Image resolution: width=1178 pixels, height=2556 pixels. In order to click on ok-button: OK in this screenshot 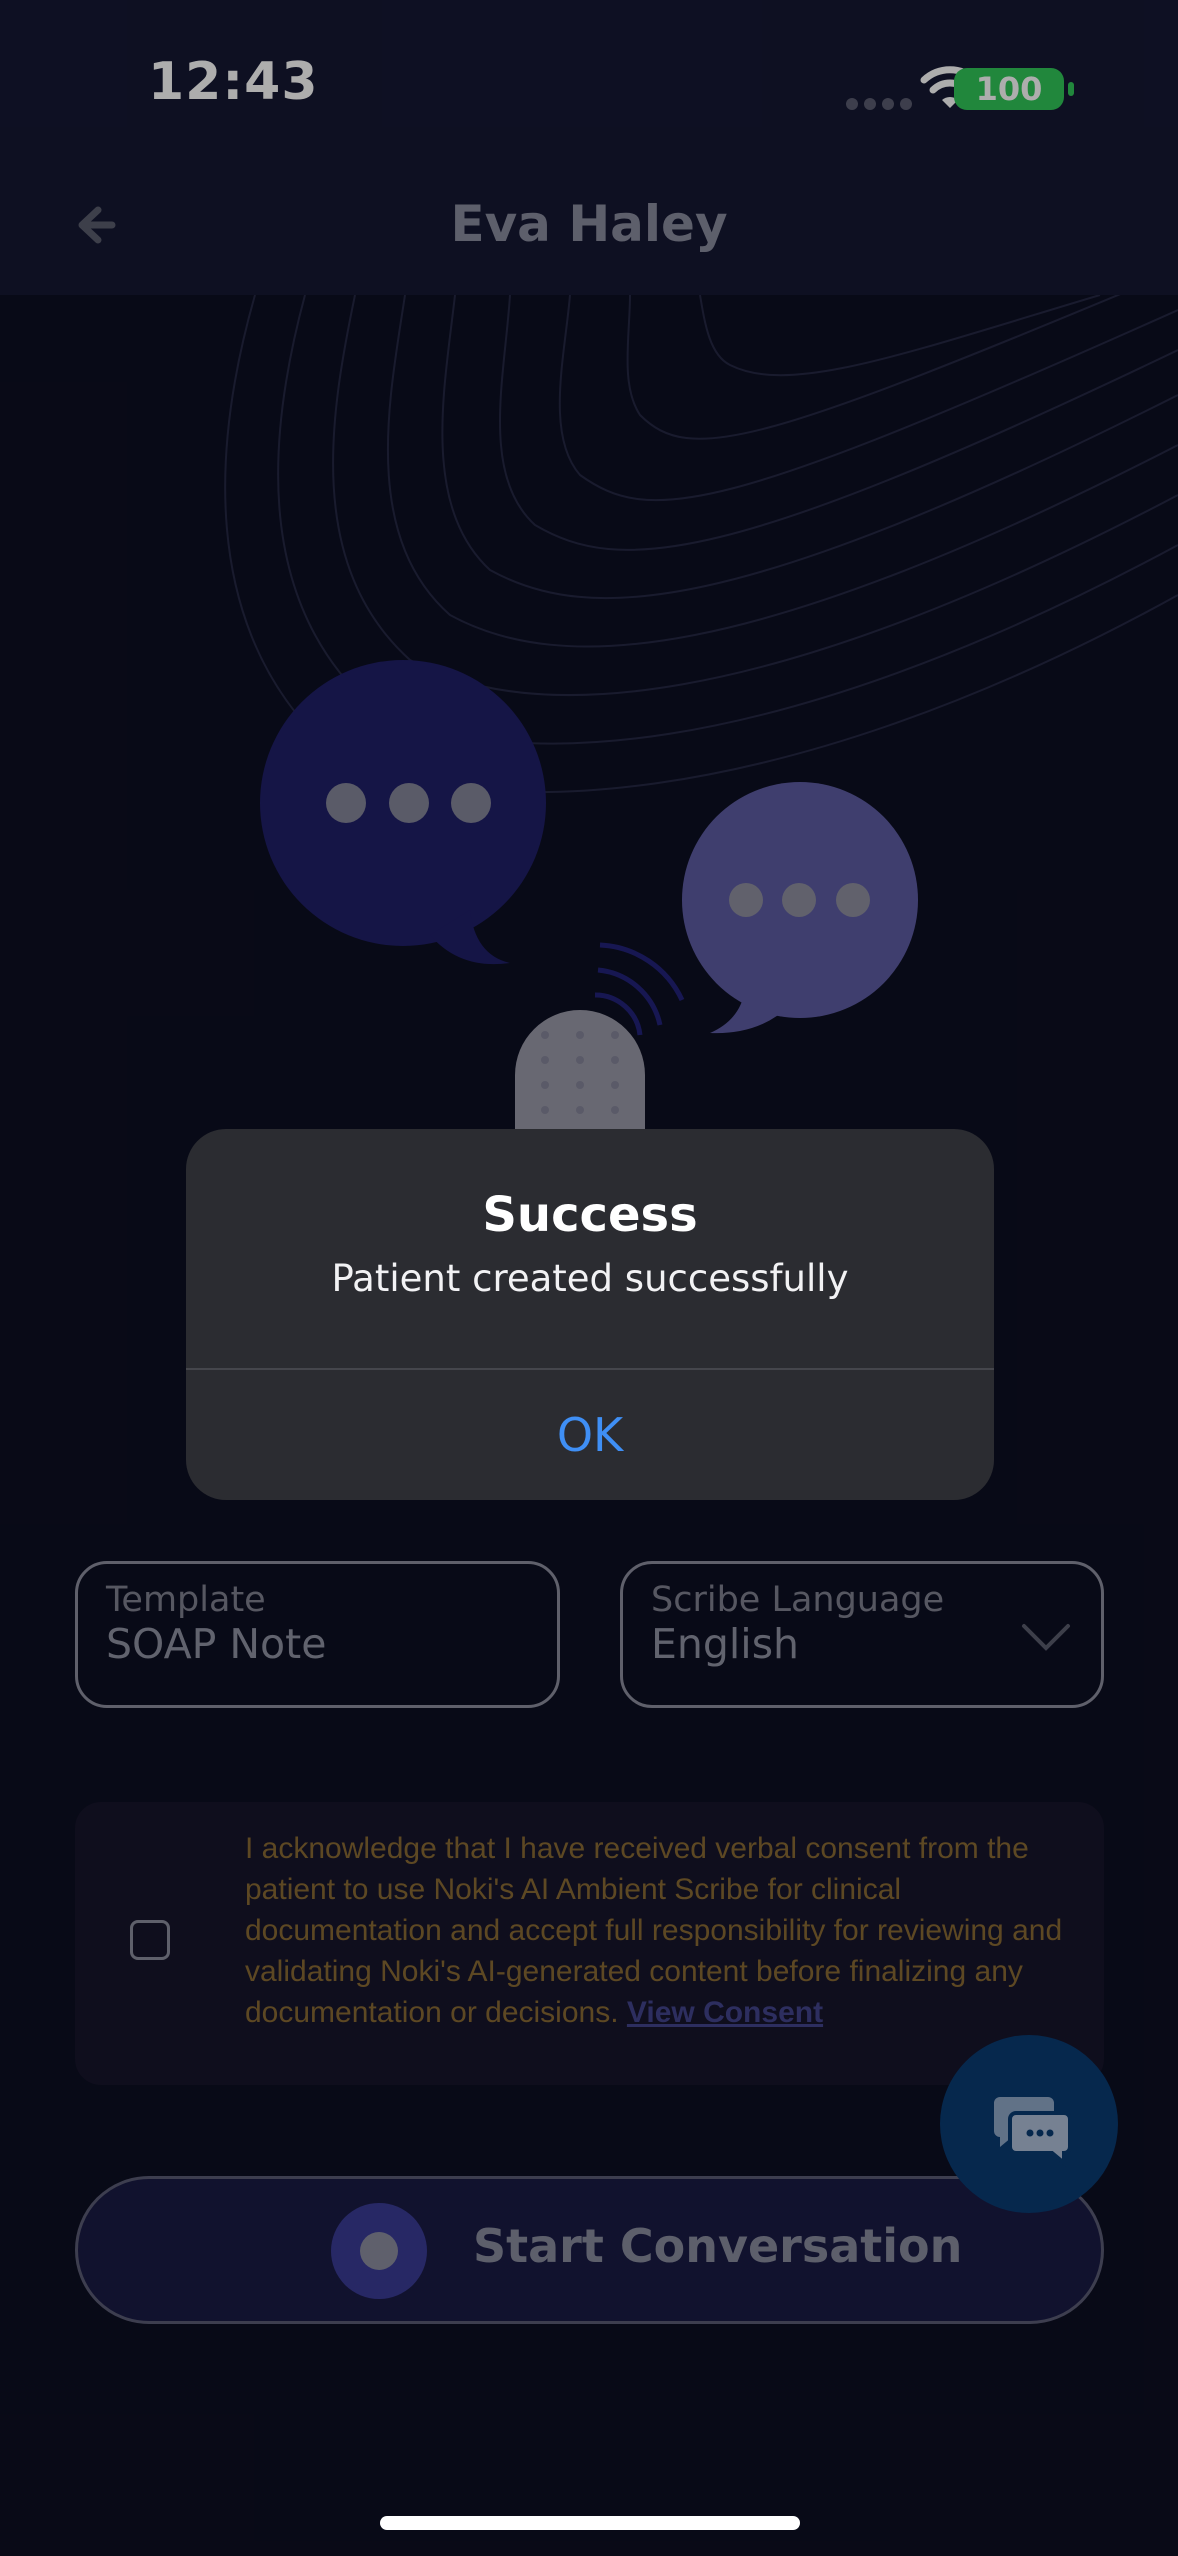, I will do `click(590, 1435)`.